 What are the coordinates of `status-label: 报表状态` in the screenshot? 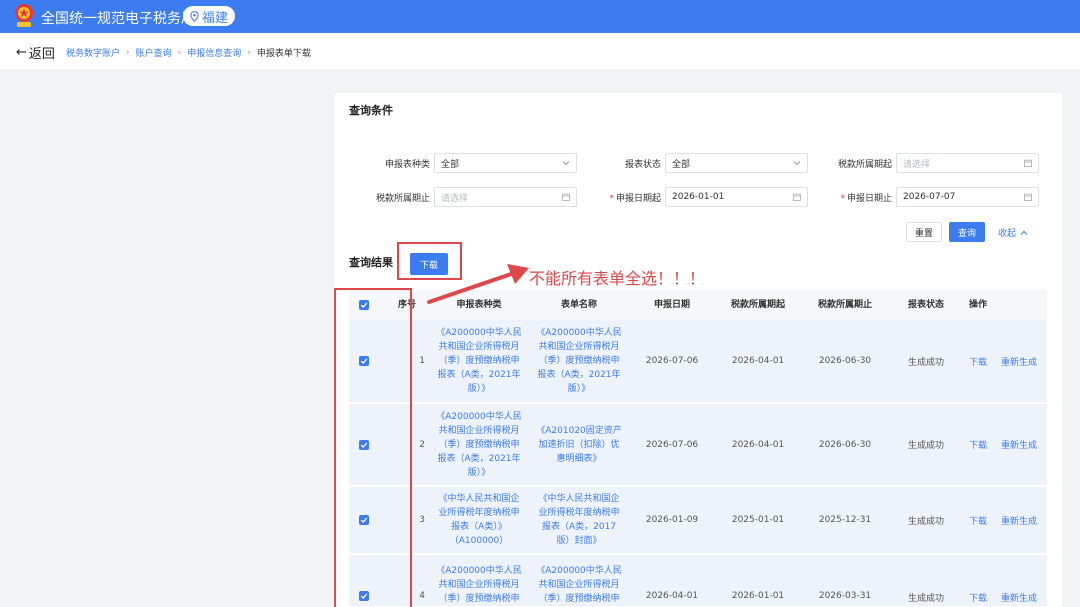 It's located at (642, 165).